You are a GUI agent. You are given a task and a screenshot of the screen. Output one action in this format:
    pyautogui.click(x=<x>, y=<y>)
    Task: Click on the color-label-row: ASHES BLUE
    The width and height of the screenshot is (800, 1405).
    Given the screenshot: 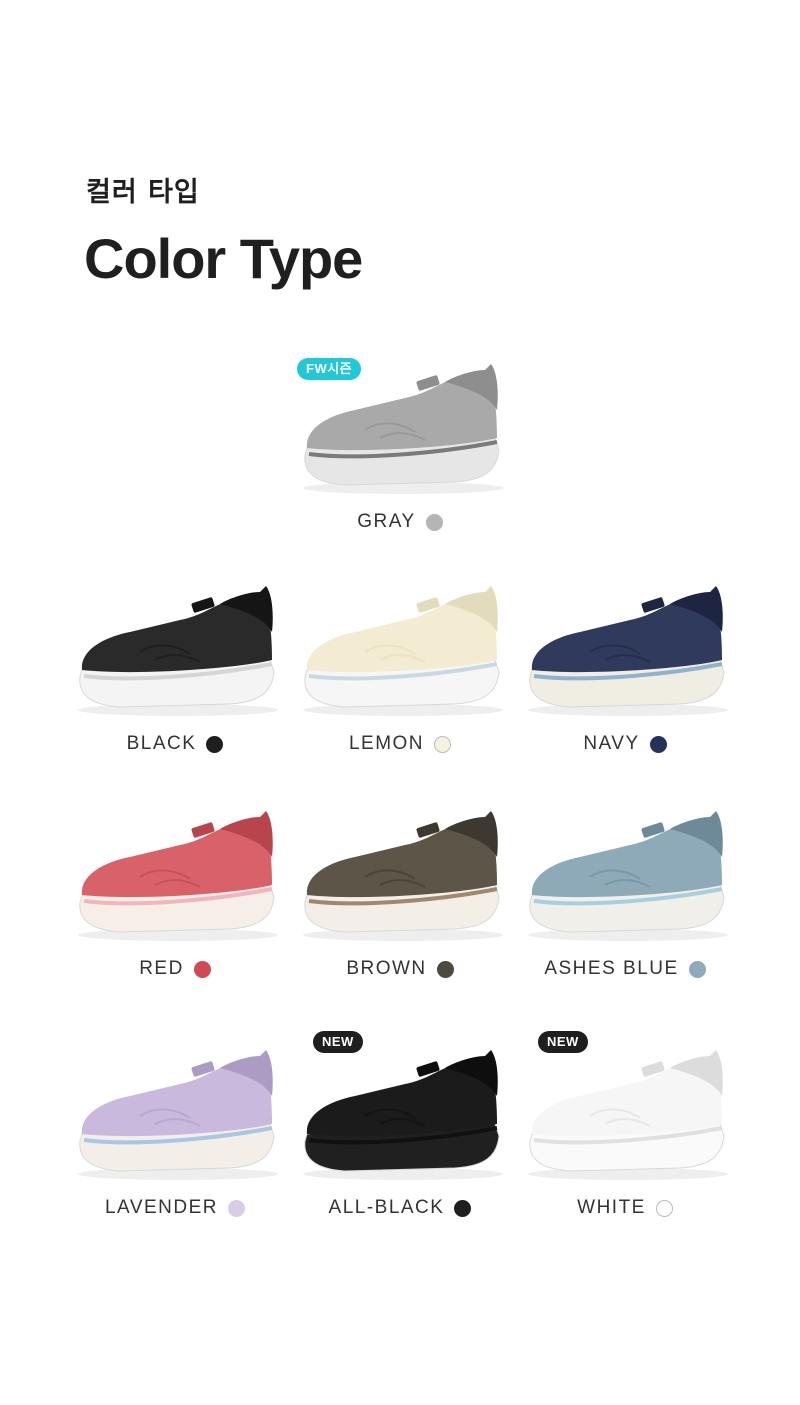 What is the action you would take?
    pyautogui.click(x=625, y=969)
    